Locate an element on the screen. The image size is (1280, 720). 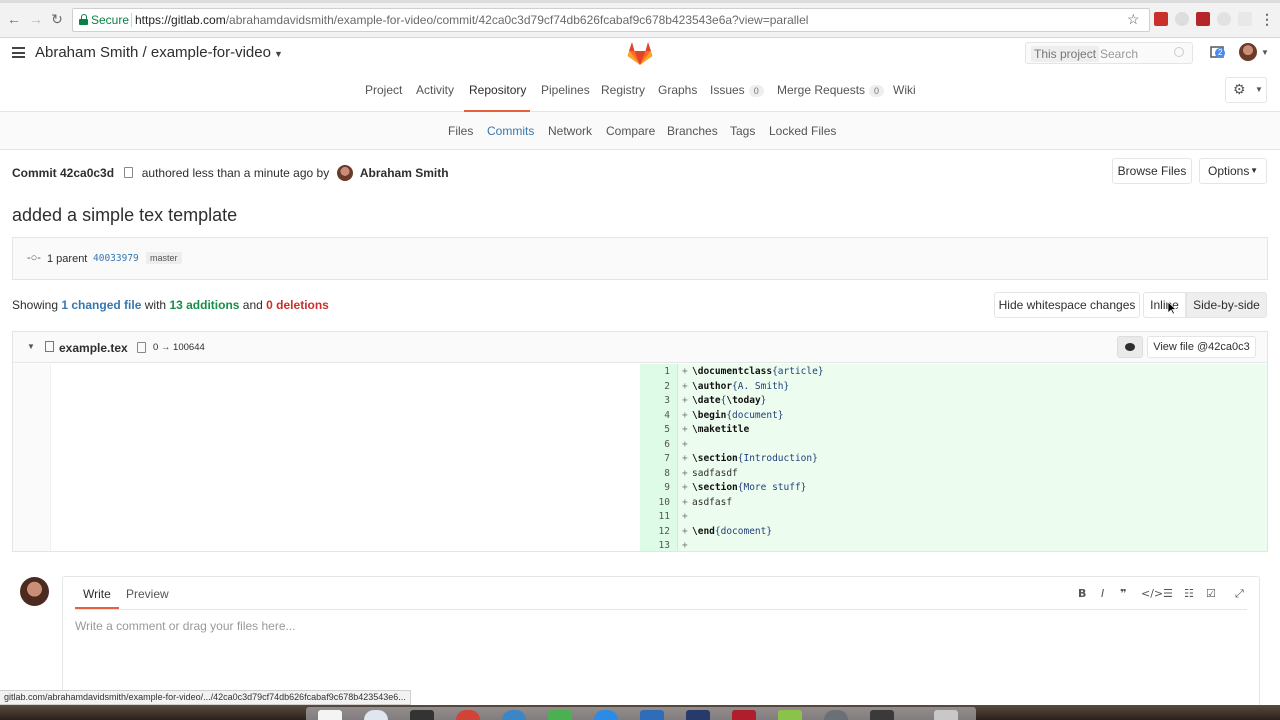
line-number: 4 is located at coordinates (655, 416).